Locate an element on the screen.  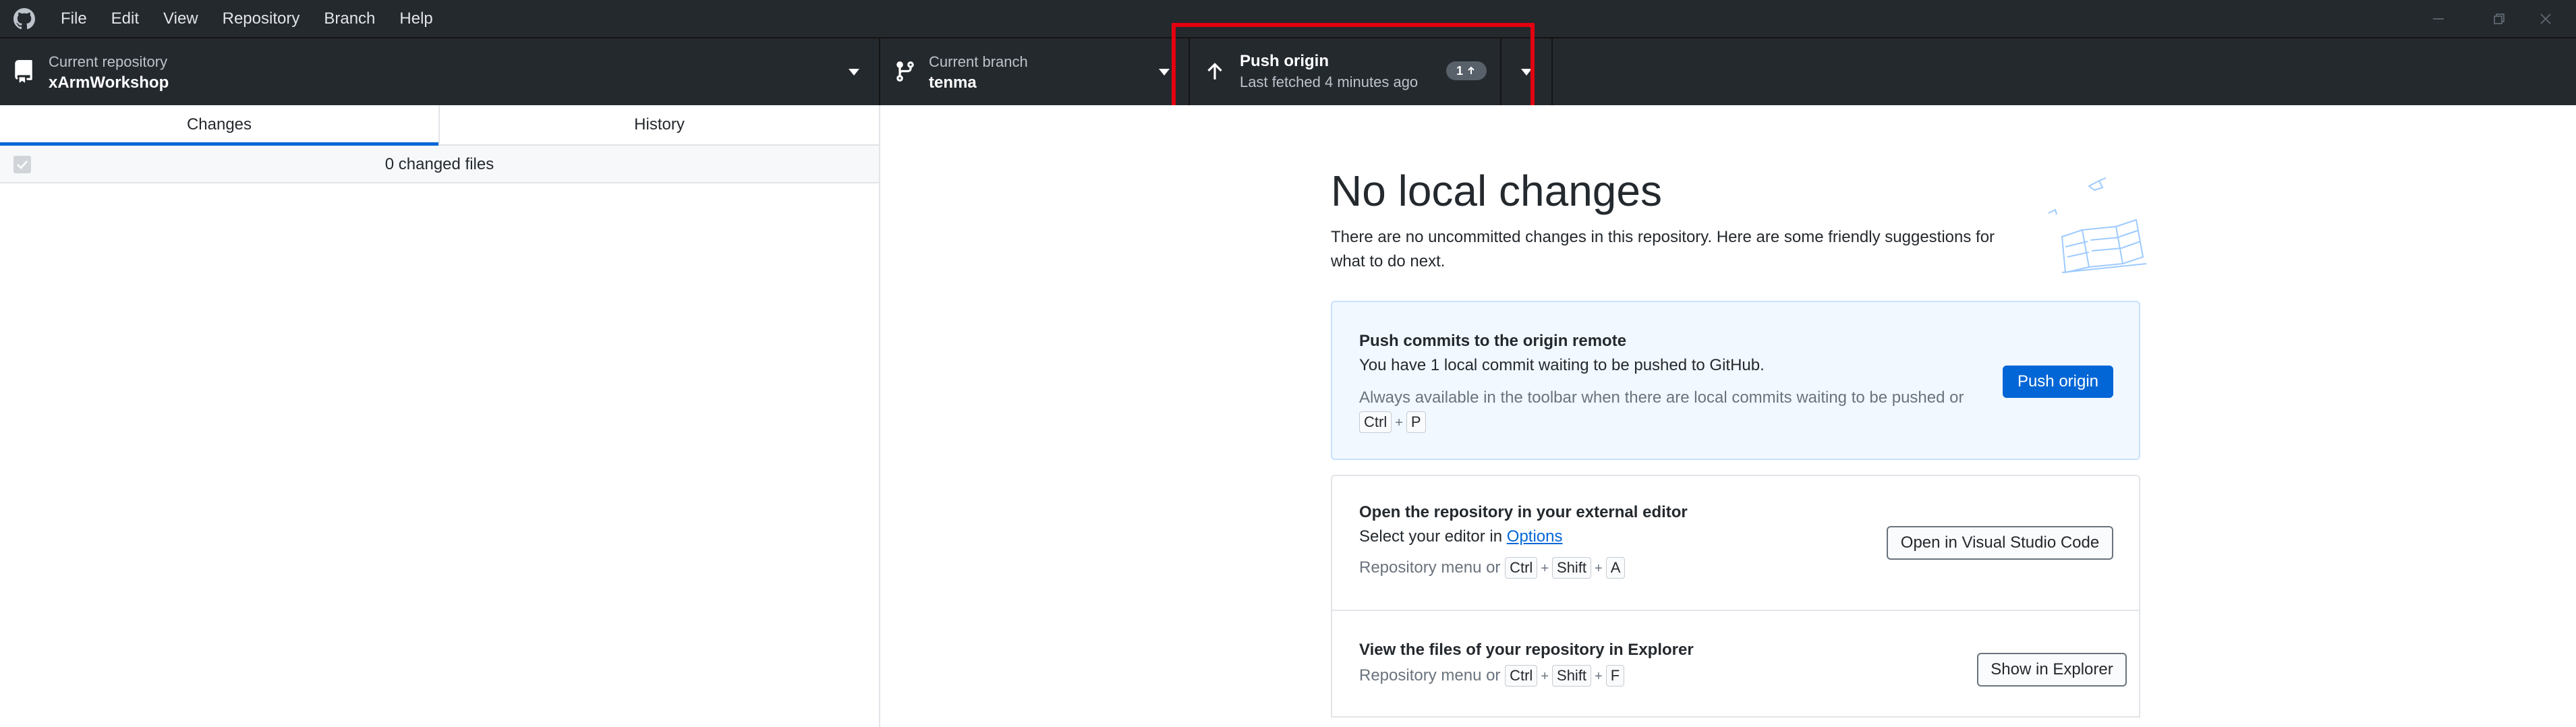
branch-value: tenma is located at coordinates (953, 83).